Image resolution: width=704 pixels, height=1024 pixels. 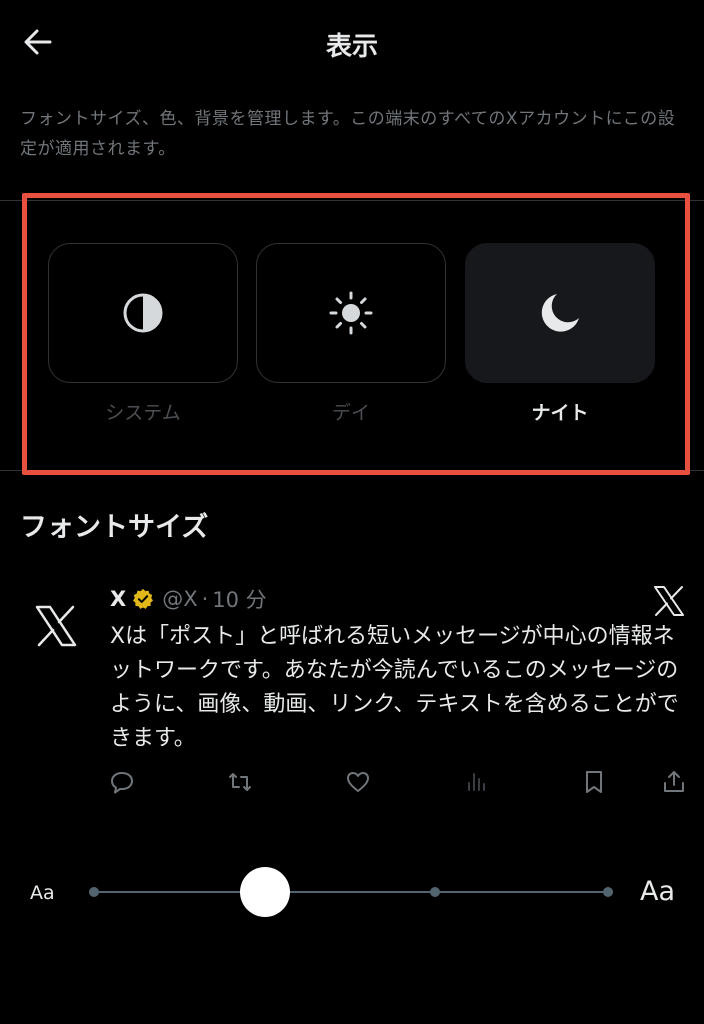 I want to click on repost-icon, so click(x=240, y=782).